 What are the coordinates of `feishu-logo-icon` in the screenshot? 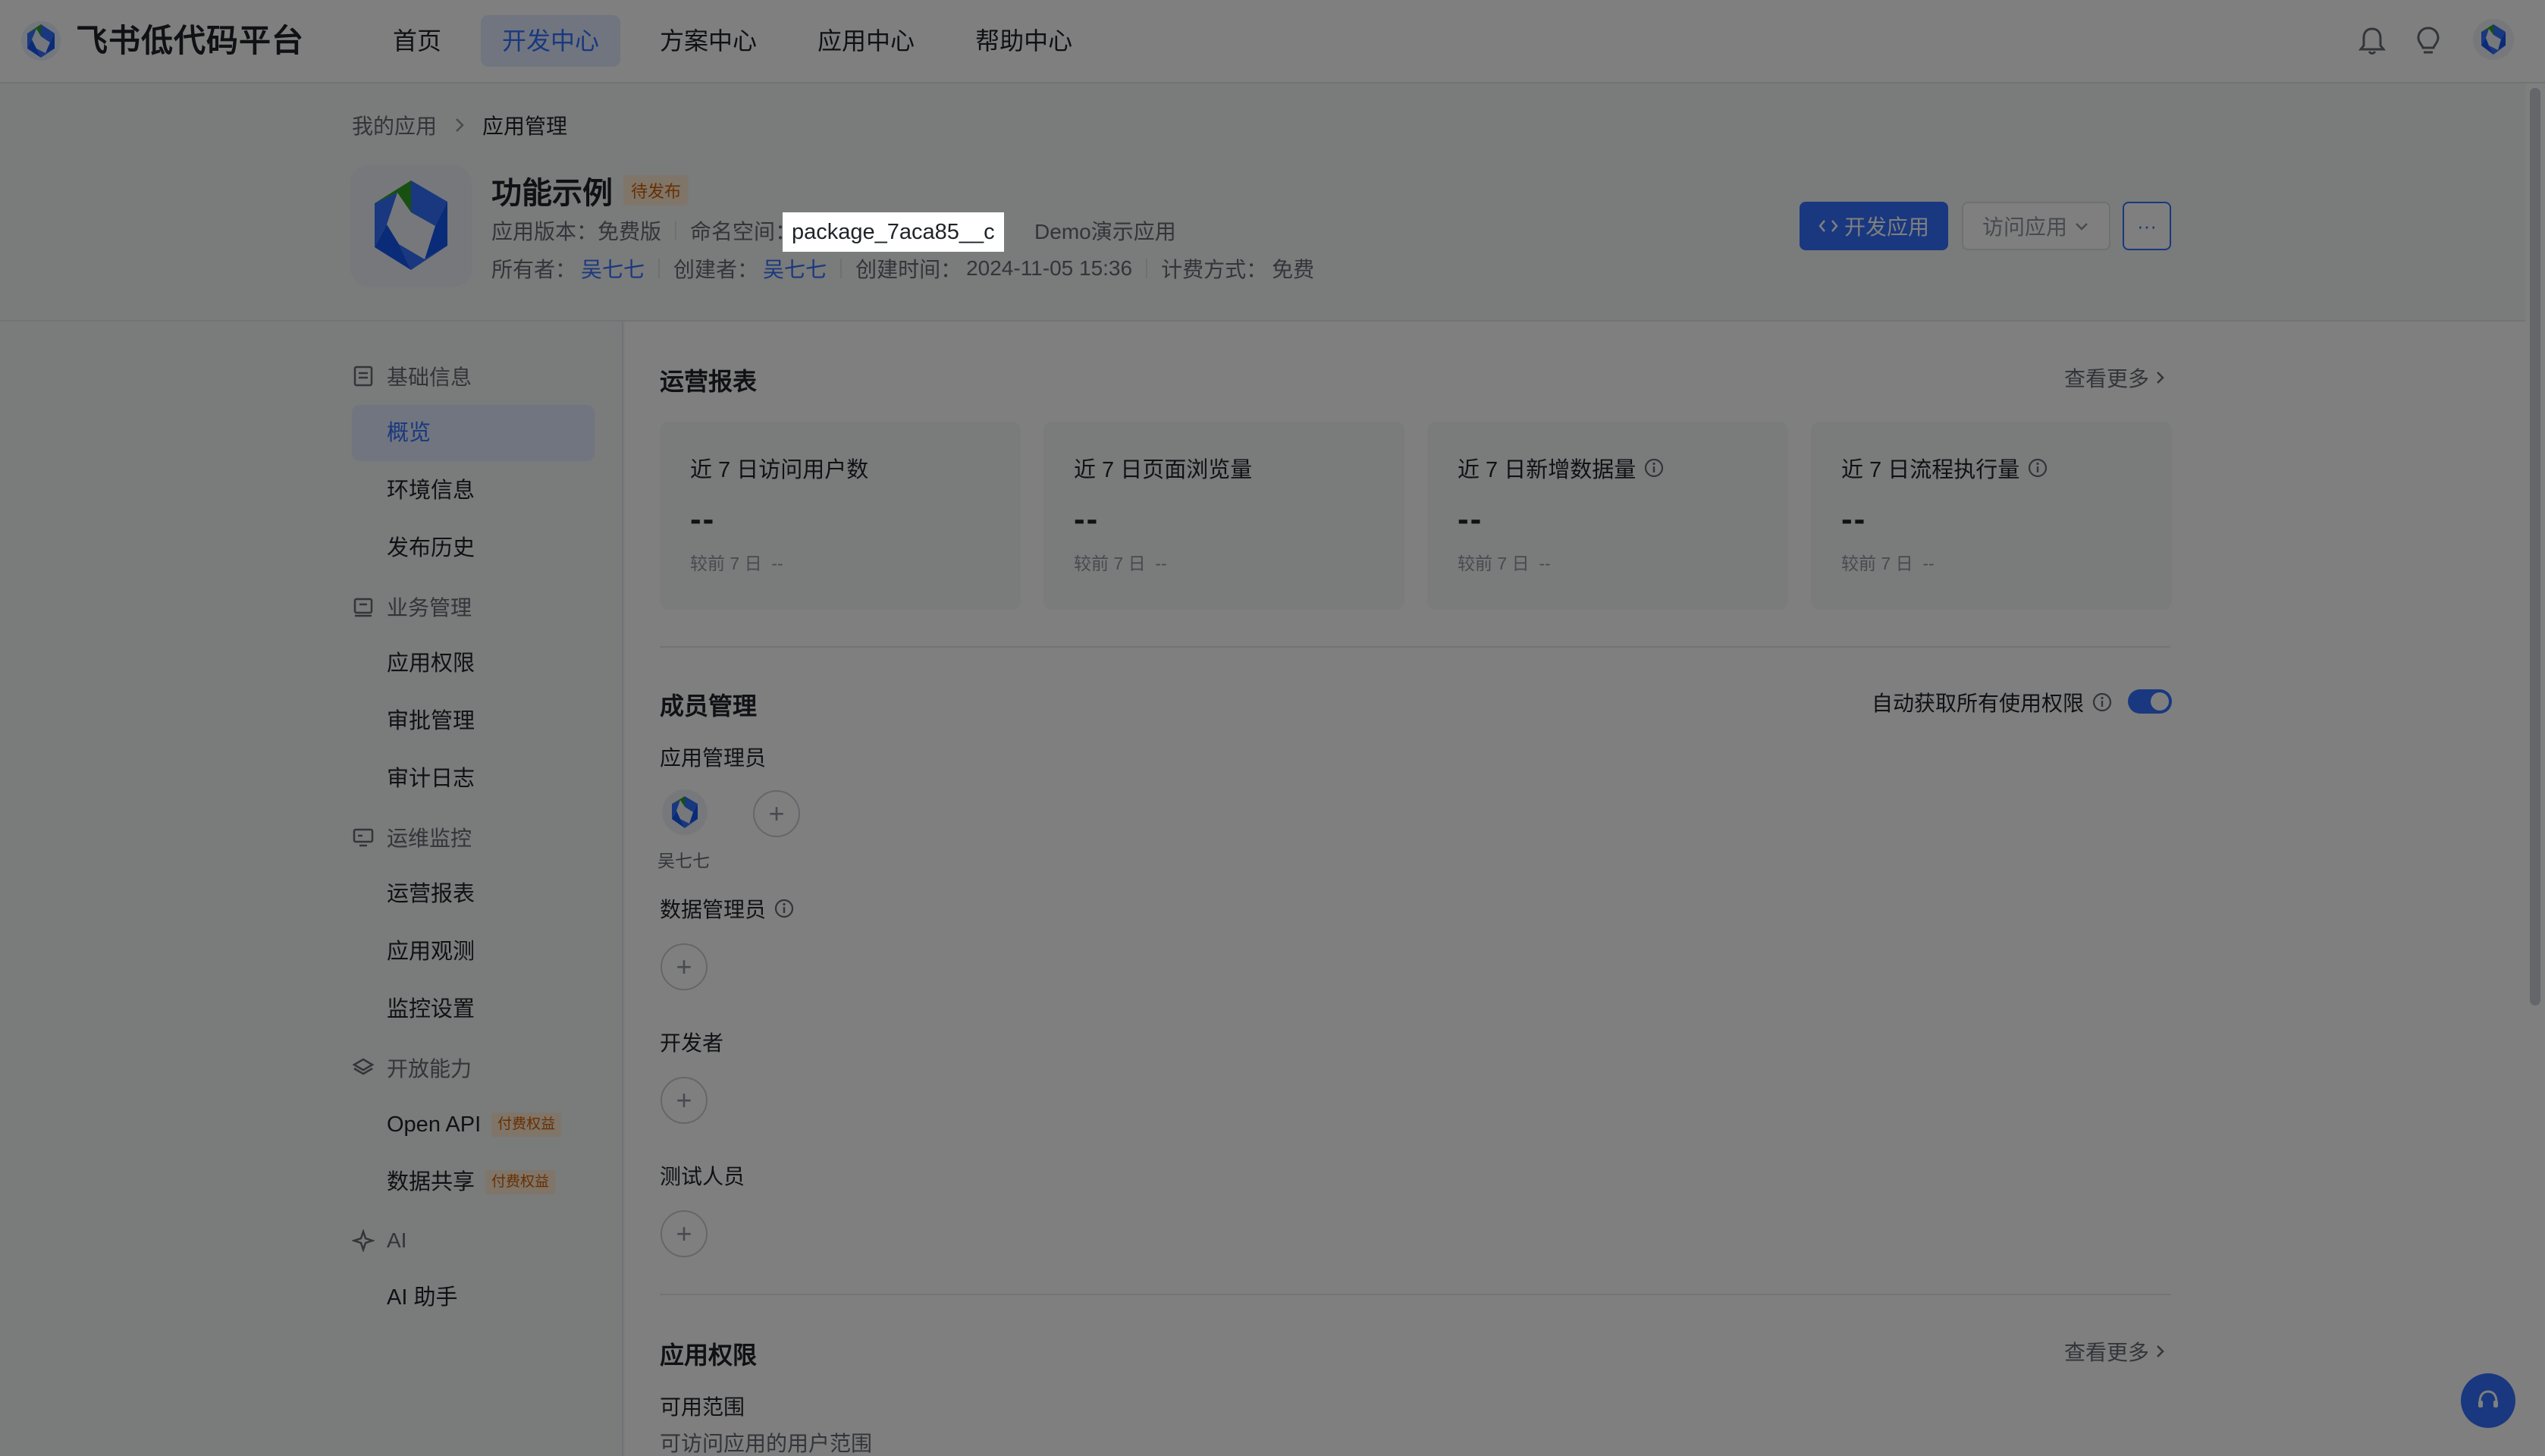 It's located at (41, 41).